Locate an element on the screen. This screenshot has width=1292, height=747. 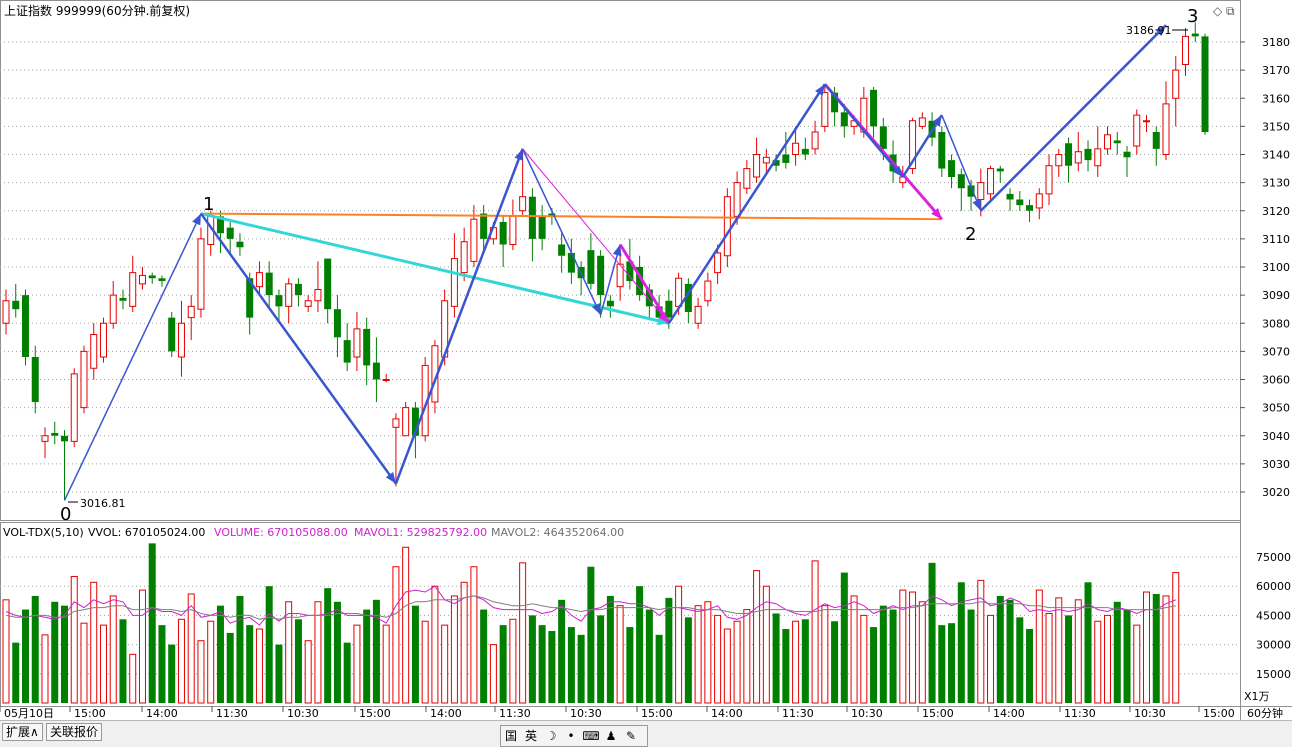
wave-label-1: 1 is located at coordinates (208, 204).